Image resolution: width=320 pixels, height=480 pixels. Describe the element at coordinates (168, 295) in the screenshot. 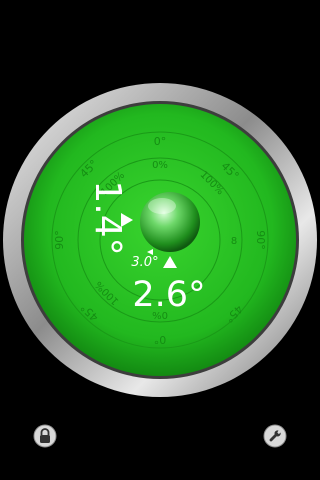

I see `horizontal-angle-readout: 2.6°` at that location.